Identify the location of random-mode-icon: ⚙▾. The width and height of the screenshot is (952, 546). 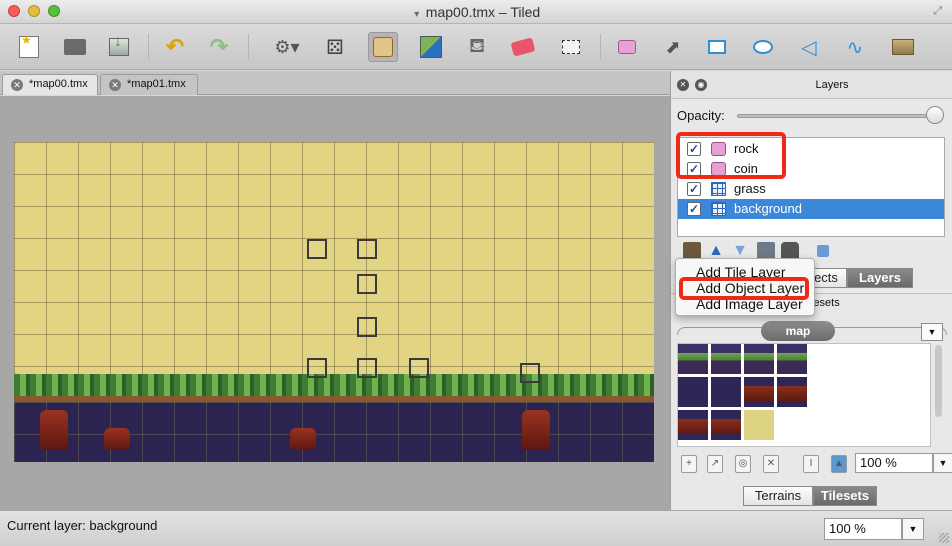
(287, 46).